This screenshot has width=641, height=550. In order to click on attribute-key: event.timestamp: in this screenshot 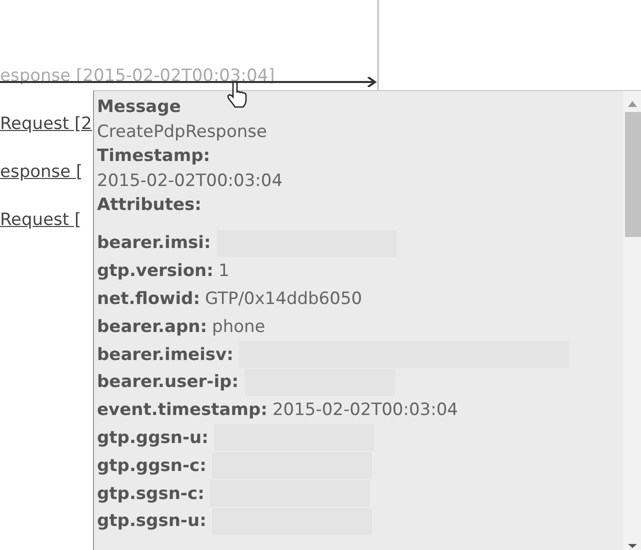, I will do `click(182, 410)`.